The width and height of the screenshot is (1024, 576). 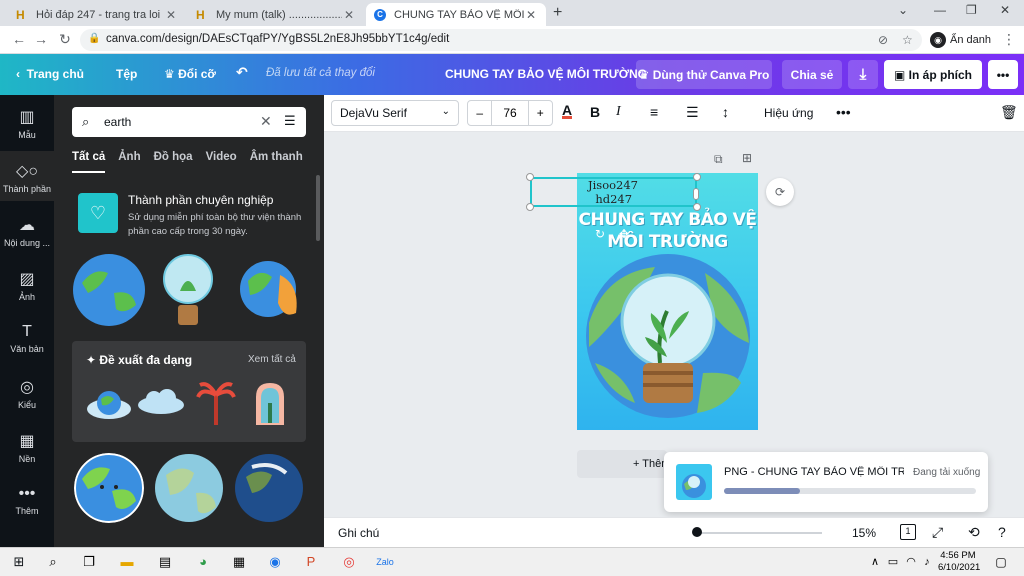 I want to click on reload-icon: ↻, so click(x=65, y=39).